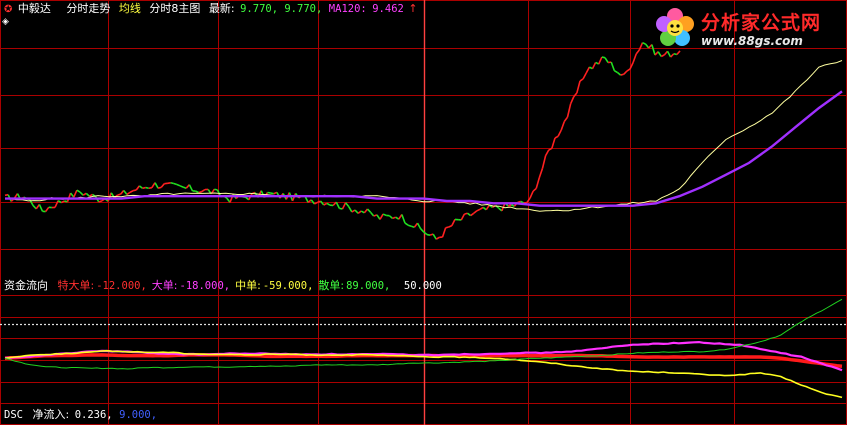  Describe the element at coordinates (422, 286) in the screenshot. I see `flow-tail-value: 50.000` at that location.